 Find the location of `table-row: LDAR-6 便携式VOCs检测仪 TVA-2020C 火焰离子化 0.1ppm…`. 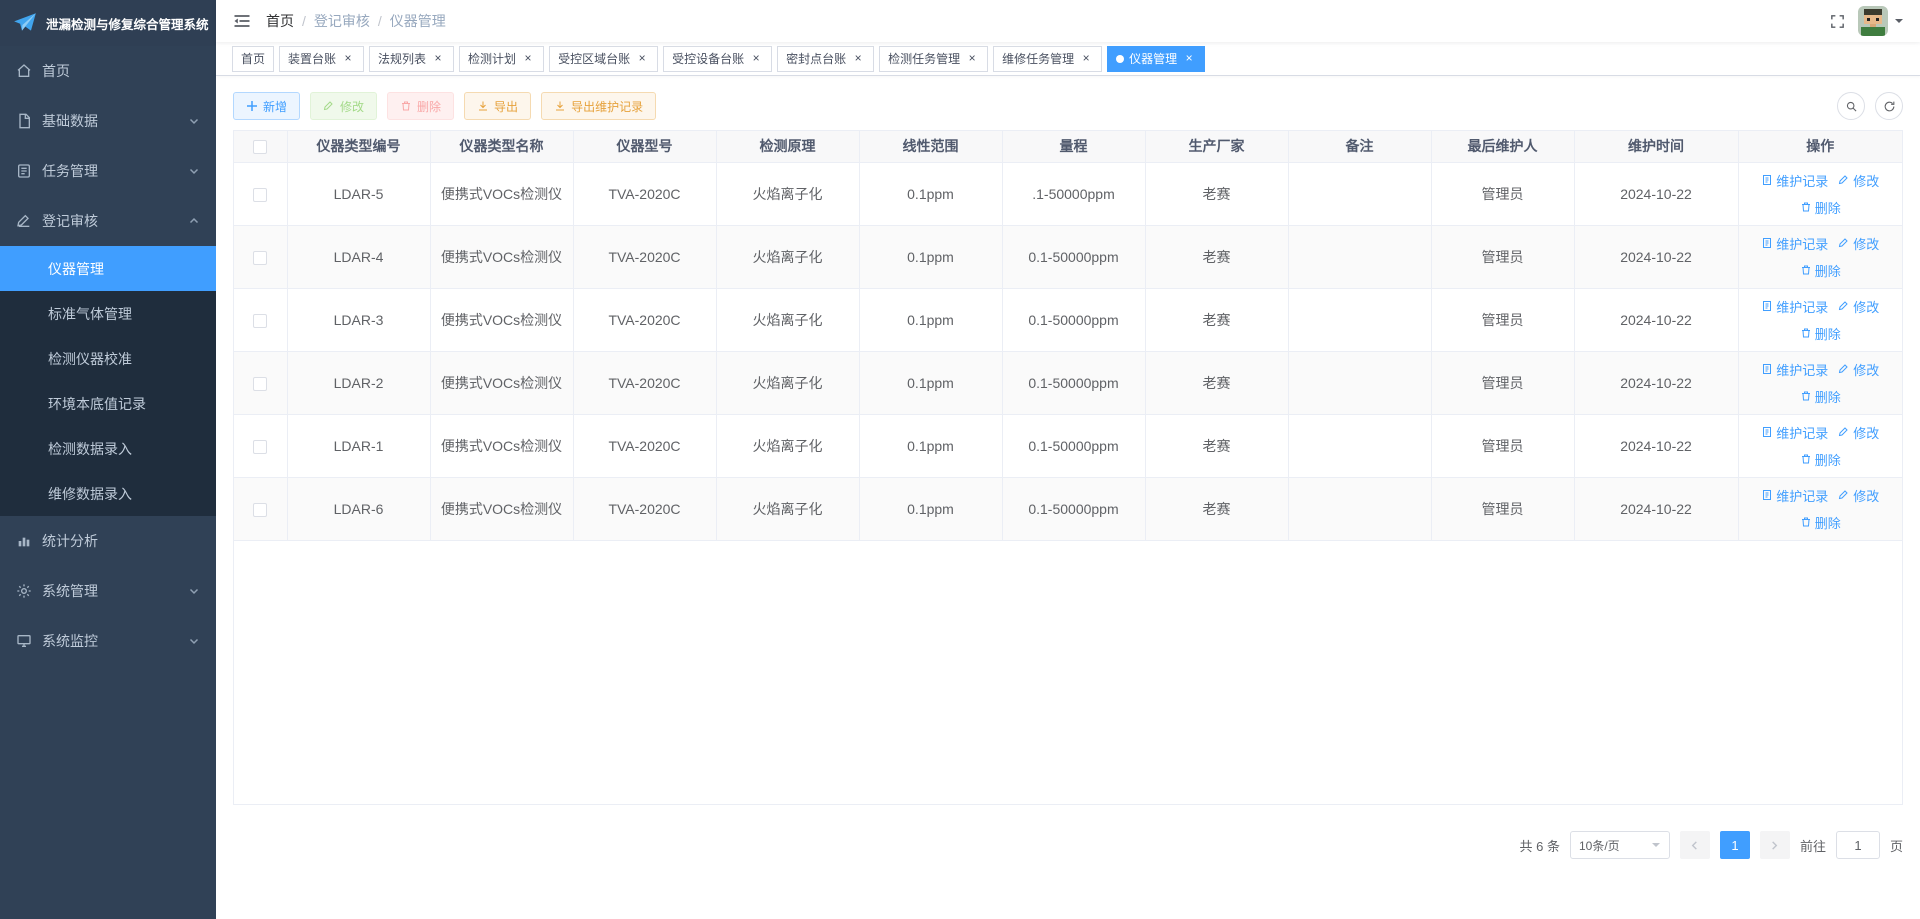

table-row: LDAR-6 便携式VOCs检测仪 TVA-2020C 火焰离子化 0.1ppm… is located at coordinates (1068, 509).